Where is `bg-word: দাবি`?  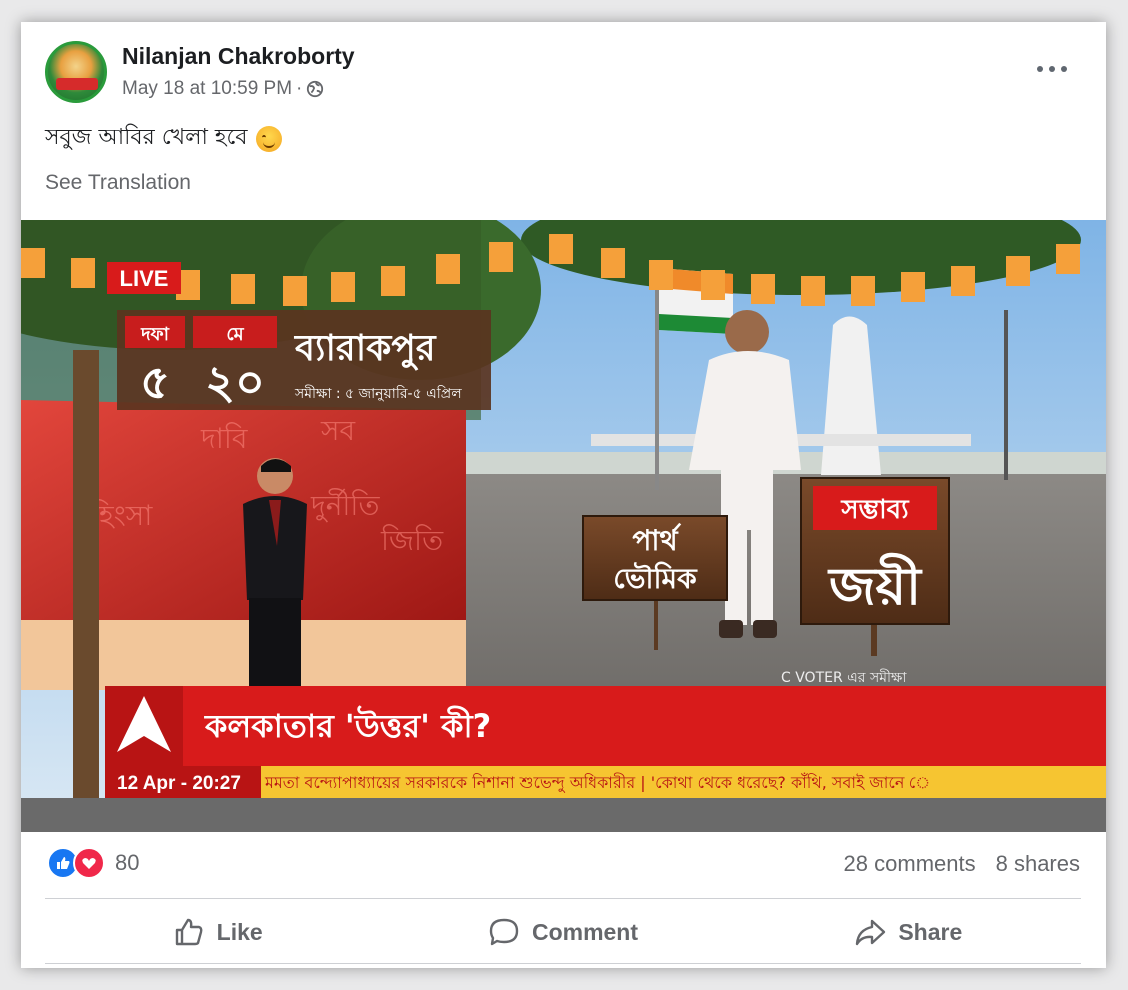
bg-word: দাবি is located at coordinates (224, 438).